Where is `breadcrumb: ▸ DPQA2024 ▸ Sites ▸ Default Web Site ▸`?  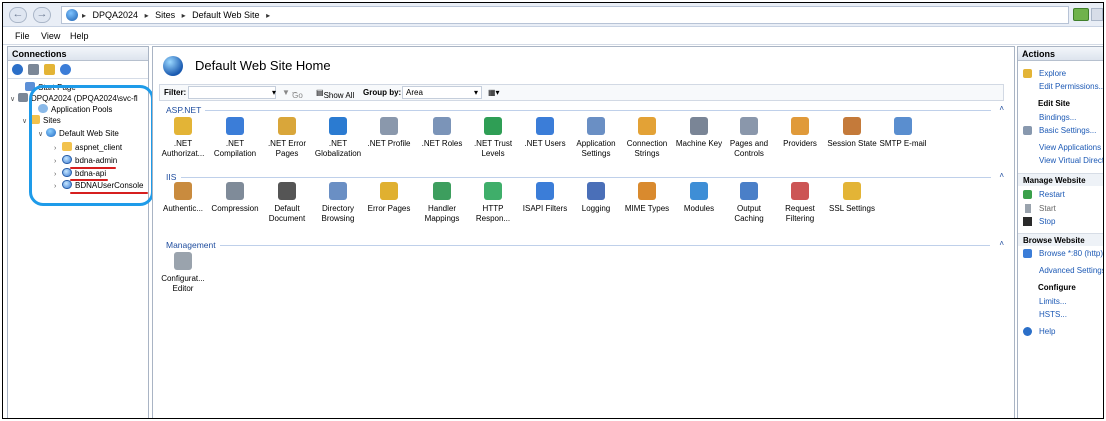
breadcrumb: ▸ DPQA2024 ▸ Sites ▸ Default Web Site ▸ is located at coordinates (565, 15).